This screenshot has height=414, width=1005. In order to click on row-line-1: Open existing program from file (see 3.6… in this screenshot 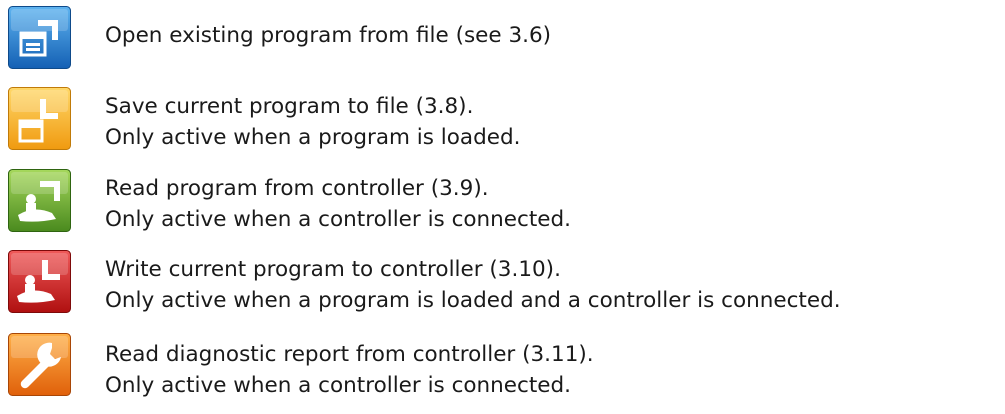, I will do `click(328, 35)`.